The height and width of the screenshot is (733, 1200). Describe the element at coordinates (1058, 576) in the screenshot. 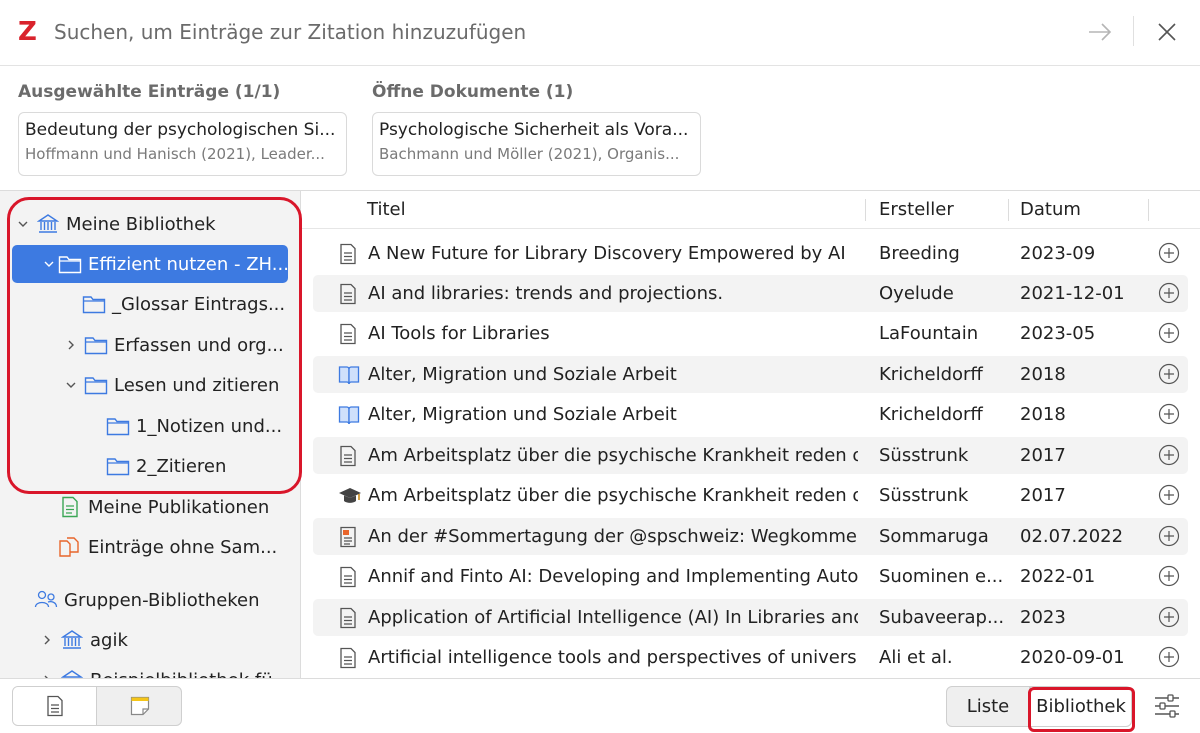

I see `item-date: 2022-01` at that location.